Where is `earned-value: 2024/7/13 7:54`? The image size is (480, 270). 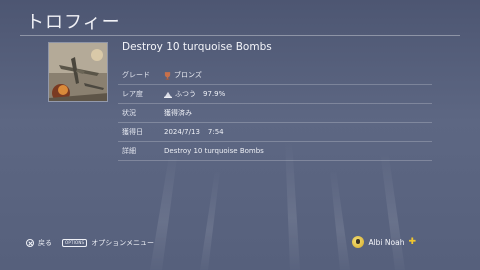 earned-value: 2024/7/13 7:54 is located at coordinates (194, 132).